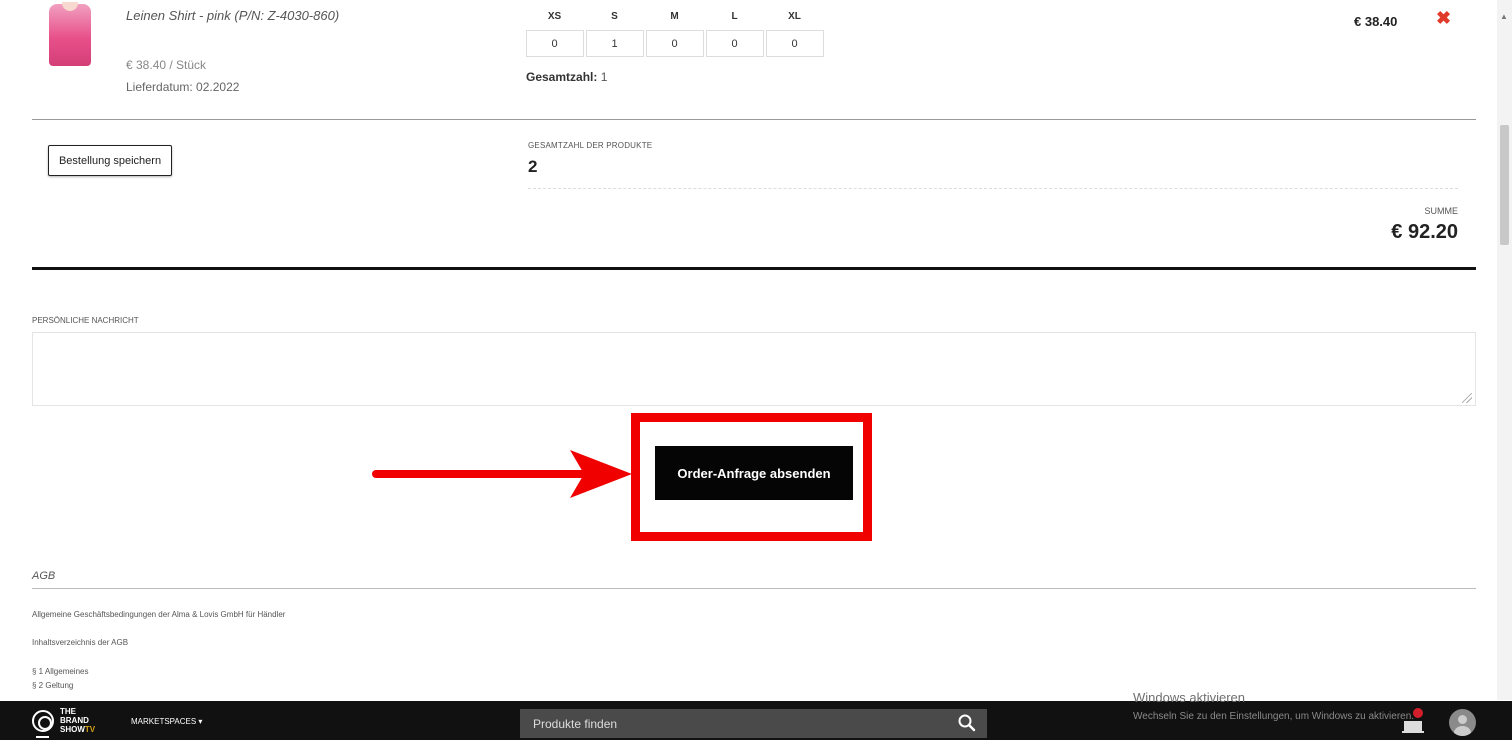 The height and width of the screenshot is (740, 1512). Describe the element at coordinates (1441, 211) in the screenshot. I see `sum-label: SUMME` at that location.